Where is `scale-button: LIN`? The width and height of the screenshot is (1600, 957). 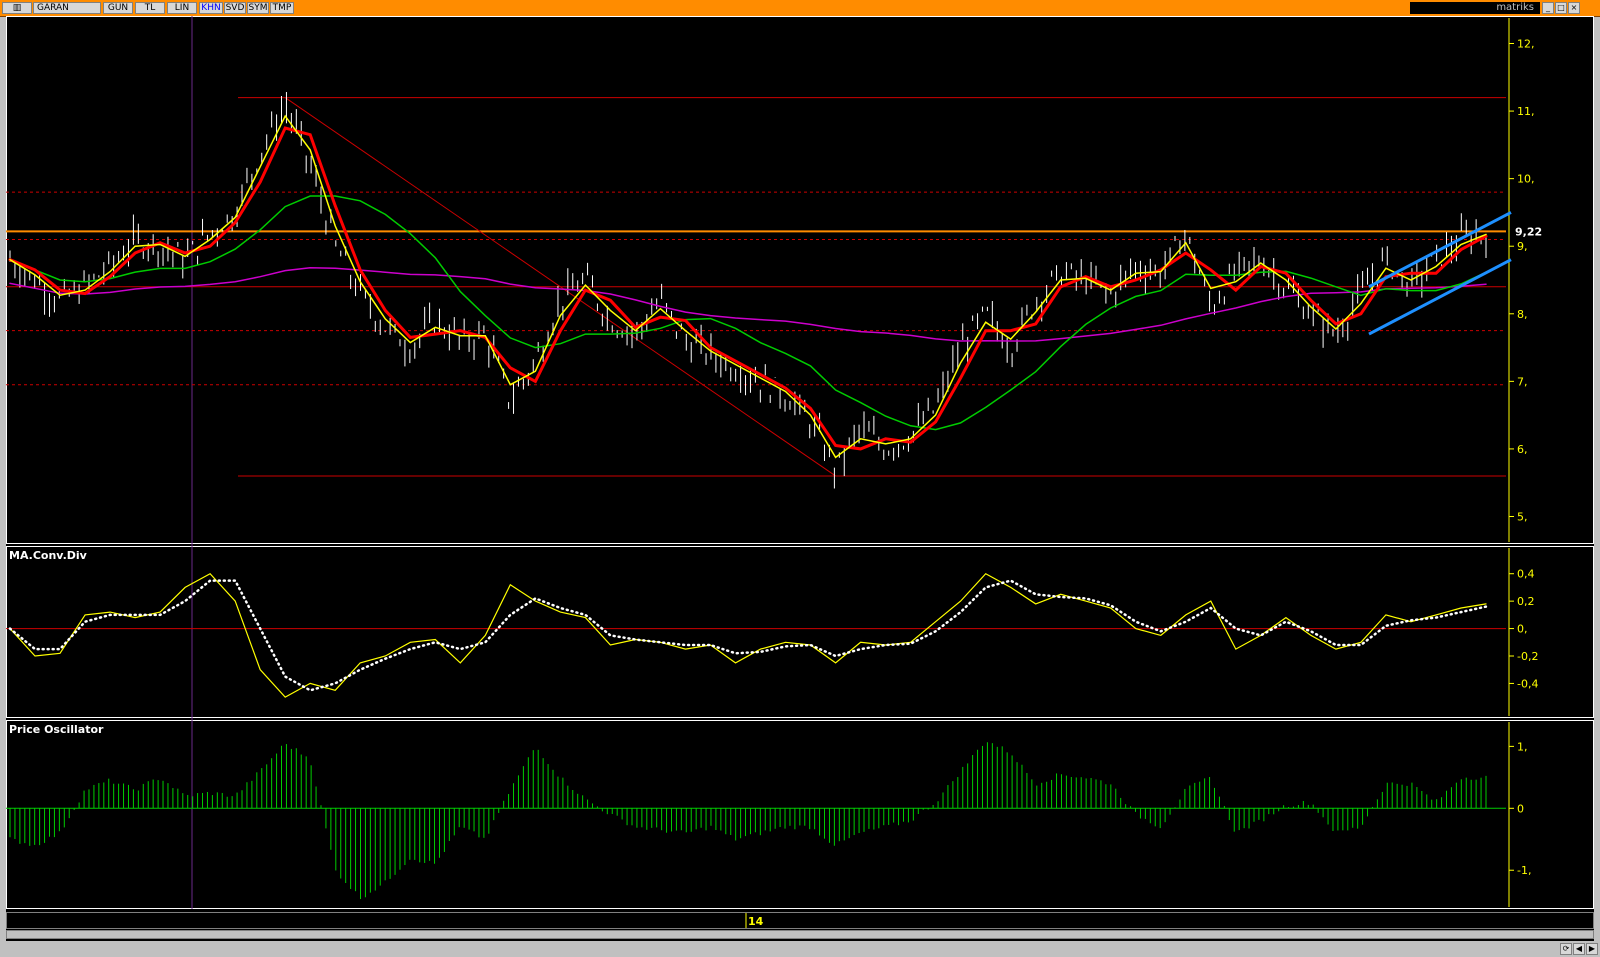 scale-button: LIN is located at coordinates (182, 8).